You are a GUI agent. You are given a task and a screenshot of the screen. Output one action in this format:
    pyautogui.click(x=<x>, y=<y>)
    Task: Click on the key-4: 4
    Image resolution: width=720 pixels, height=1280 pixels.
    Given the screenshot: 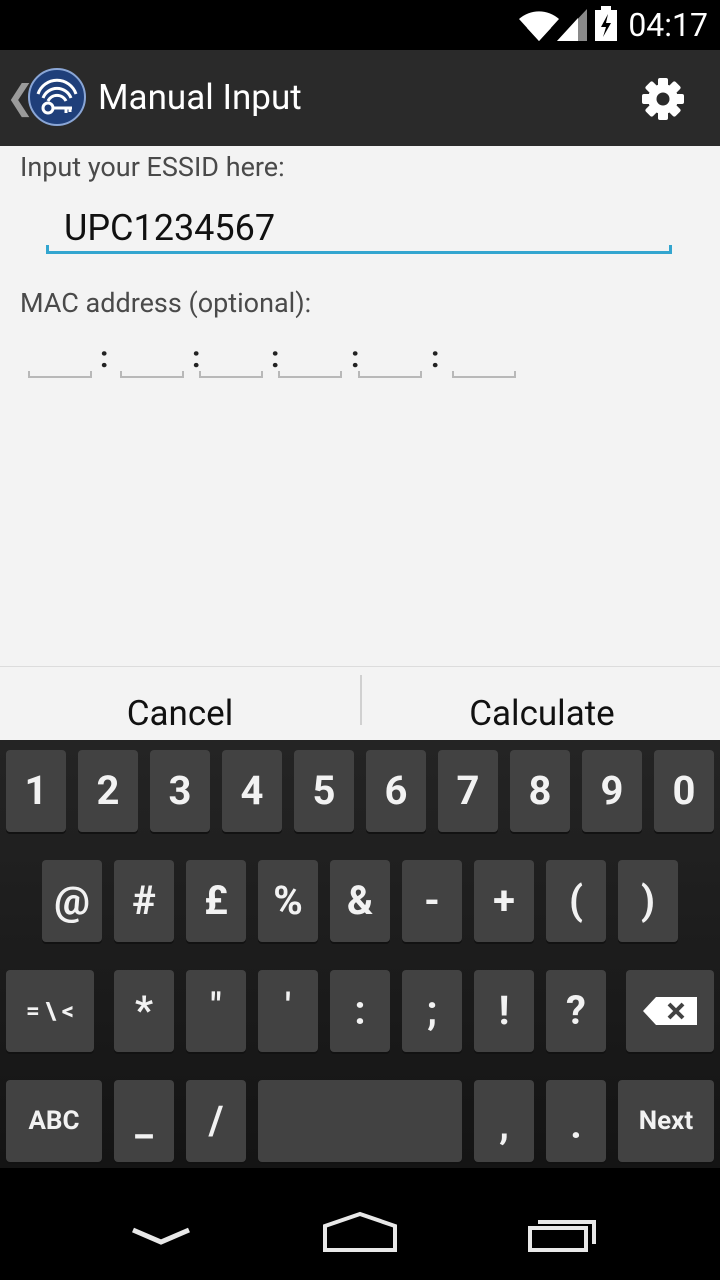 What is the action you would take?
    pyautogui.click(x=252, y=791)
    